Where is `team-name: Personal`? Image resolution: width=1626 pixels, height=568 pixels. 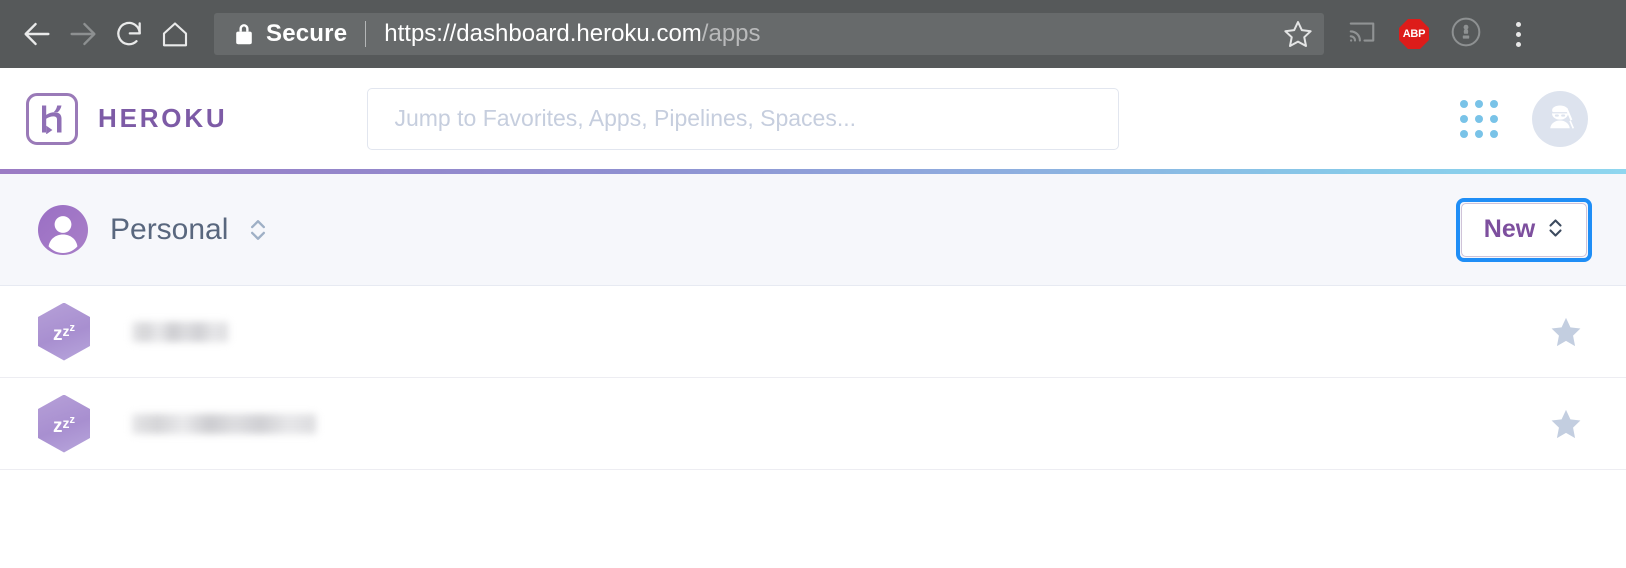
team-name: Personal is located at coordinates (169, 229).